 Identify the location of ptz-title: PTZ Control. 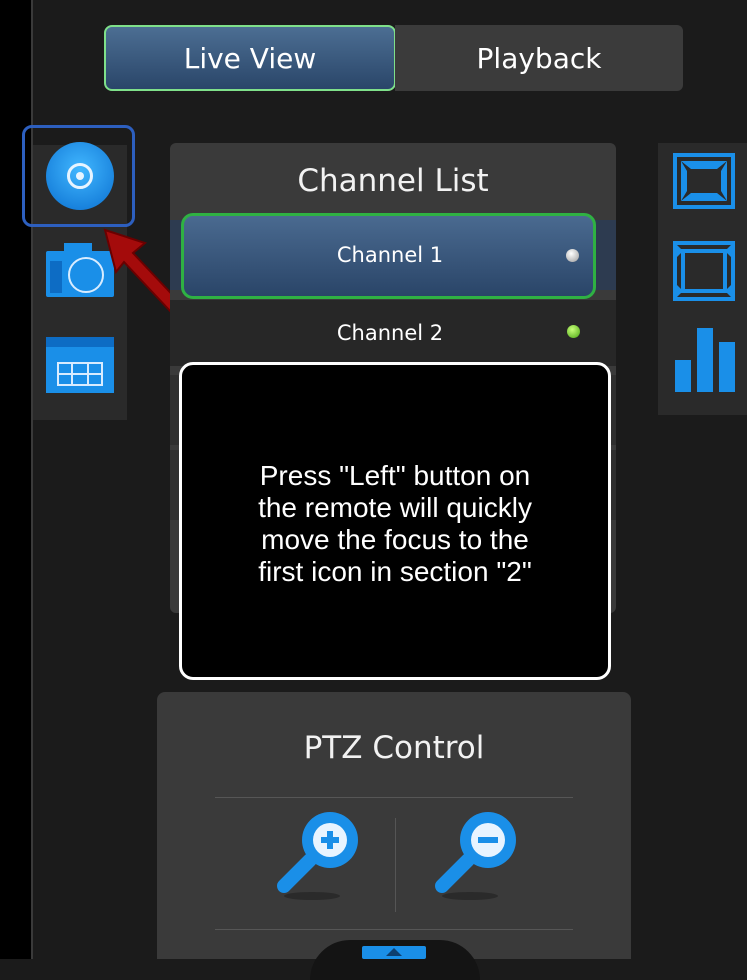
(394, 748).